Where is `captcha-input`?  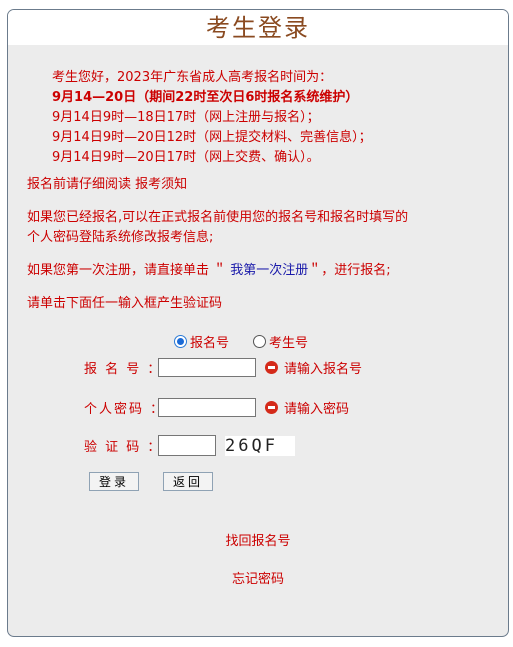
captcha-input is located at coordinates (187, 445).